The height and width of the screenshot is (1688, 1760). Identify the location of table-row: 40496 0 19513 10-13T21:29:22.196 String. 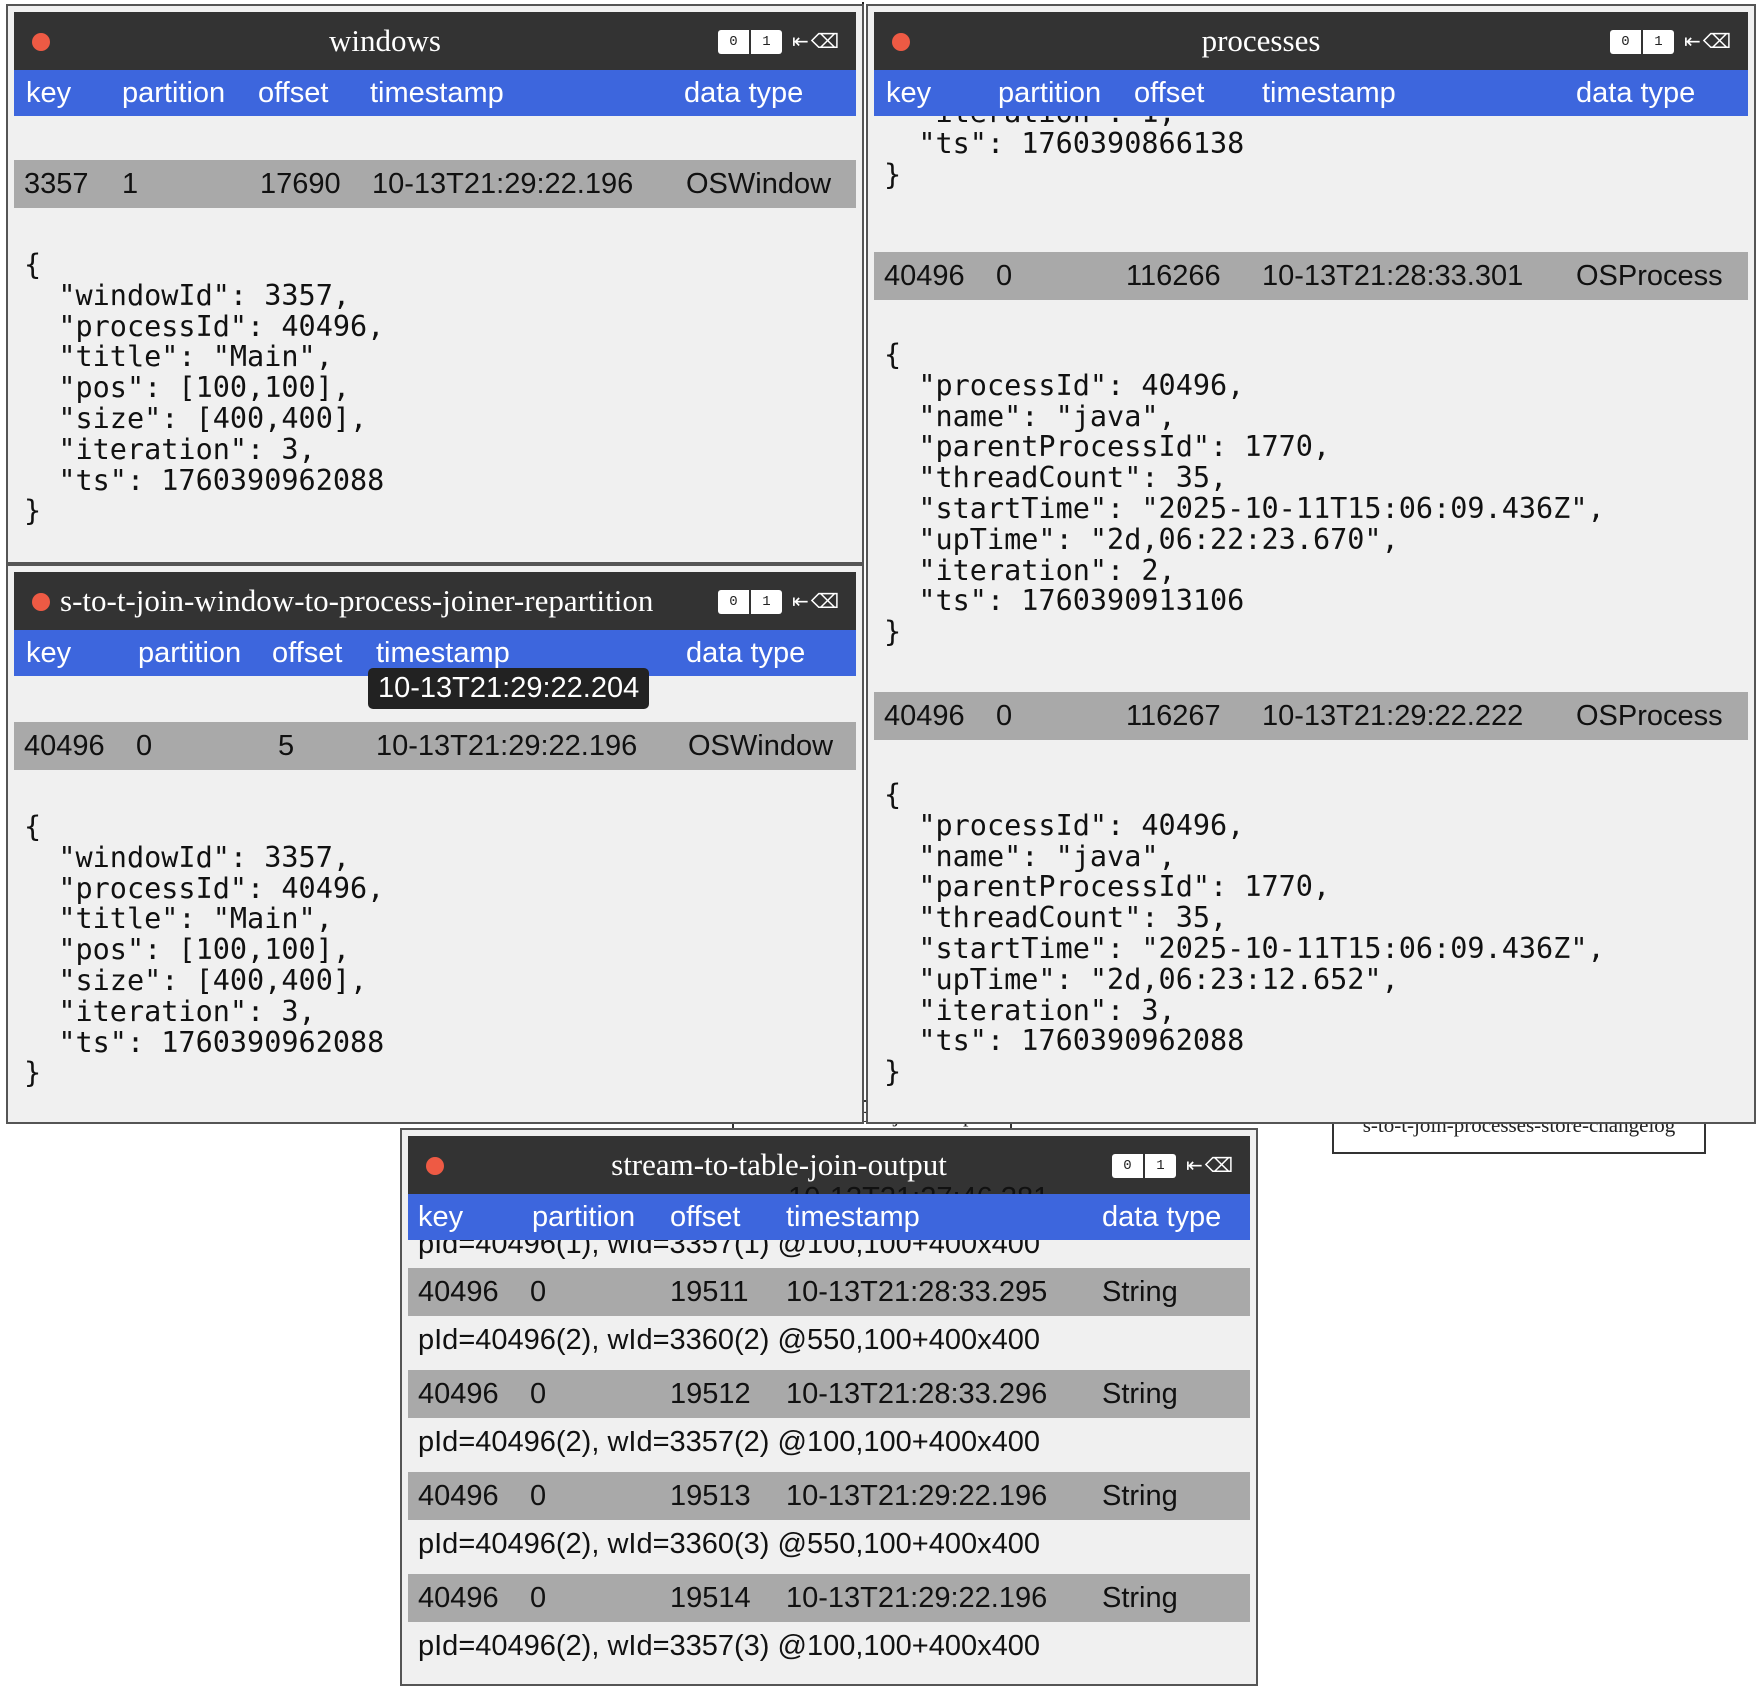
(829, 1496).